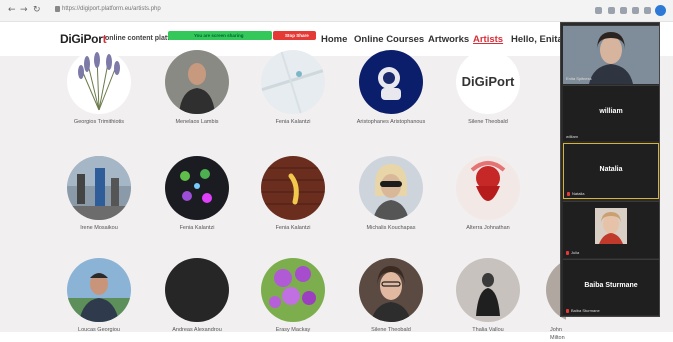 The height and width of the screenshot is (342, 673). I want to click on artist-card: Loucas Georgiou, so click(99, 296).